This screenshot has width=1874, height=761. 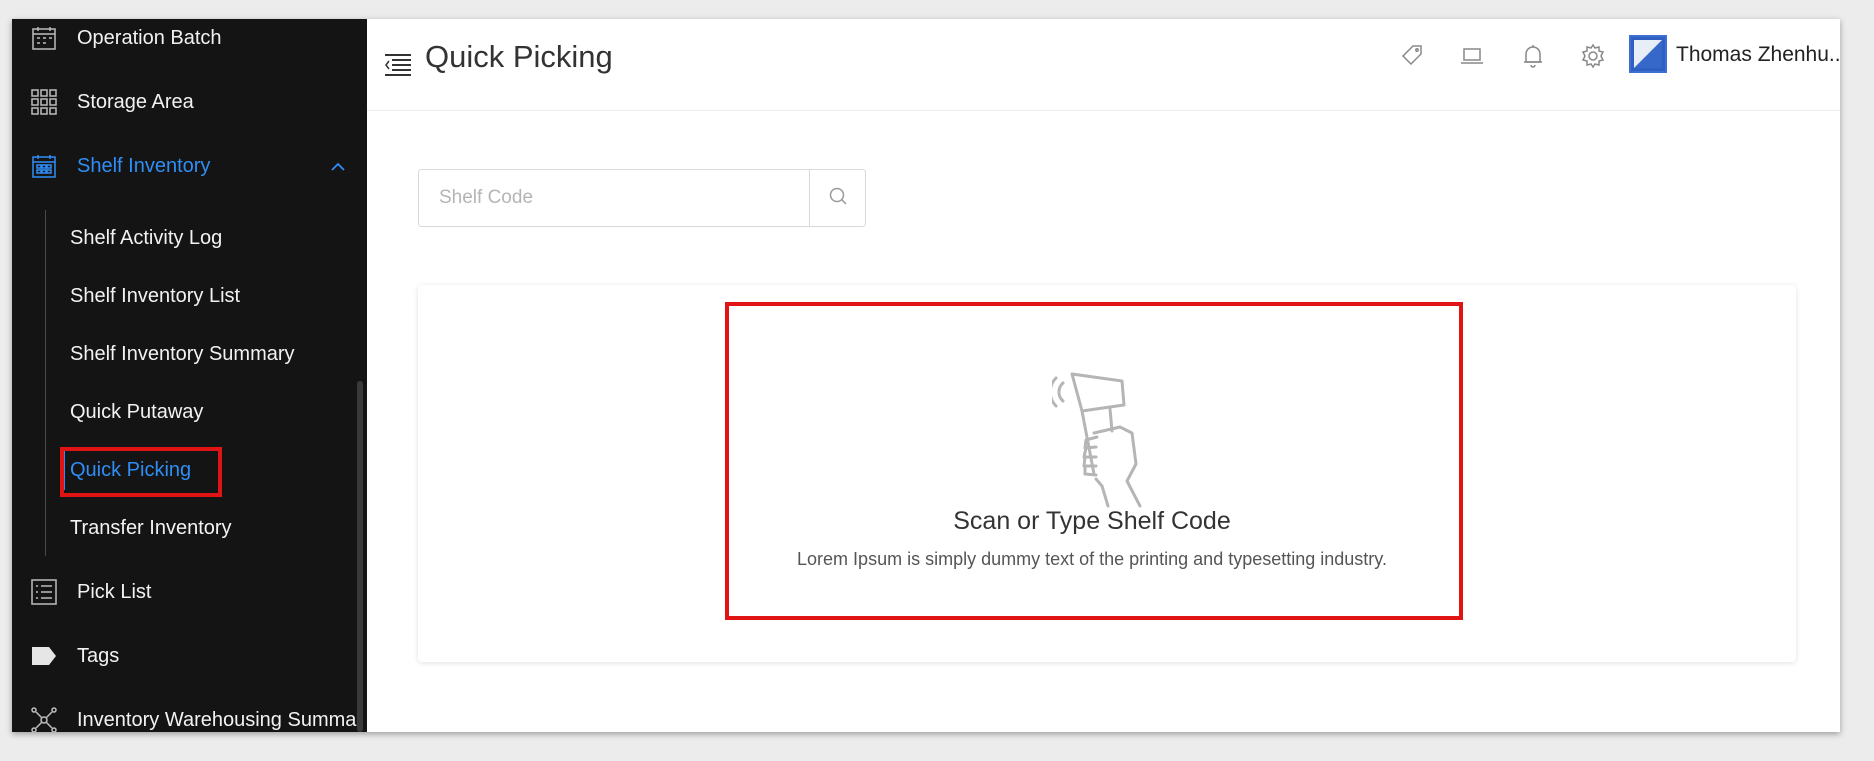 I want to click on shelf-code-input, so click(x=614, y=198).